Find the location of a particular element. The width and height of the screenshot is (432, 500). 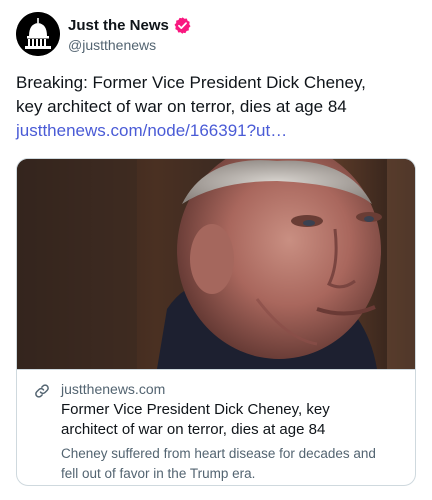

link-icon is located at coordinates (42, 391).